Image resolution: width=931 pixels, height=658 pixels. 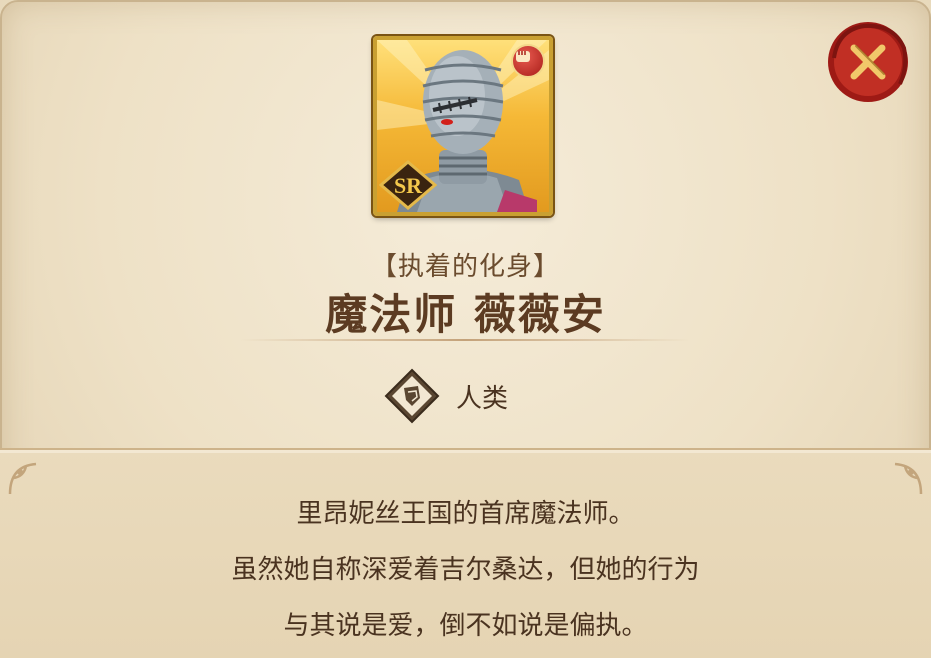 I want to click on race-row: 人类, so click(x=446, y=396).